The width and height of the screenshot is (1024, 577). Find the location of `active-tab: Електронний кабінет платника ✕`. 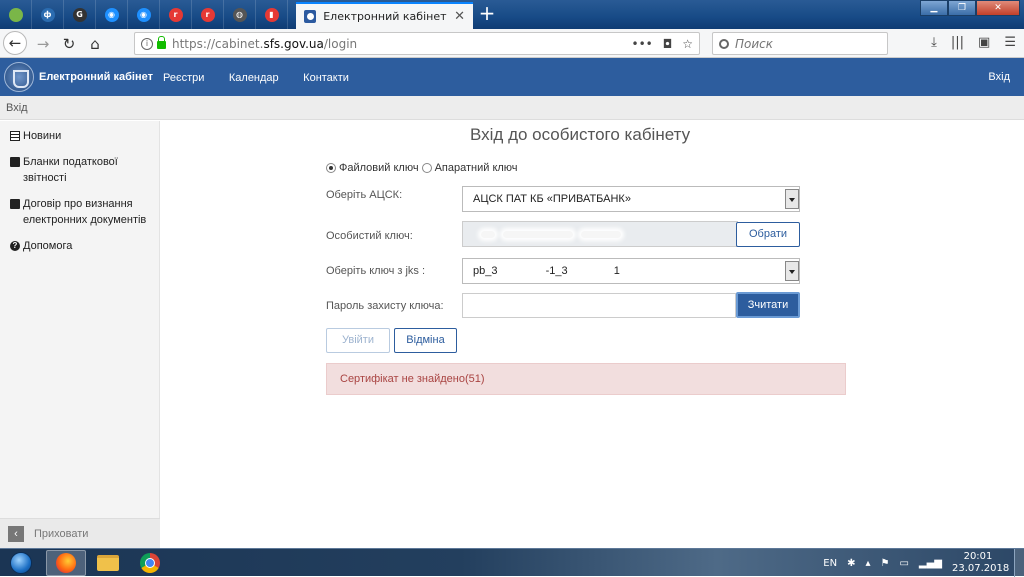

active-tab: Електронний кабінет платника ✕ is located at coordinates (384, 15).